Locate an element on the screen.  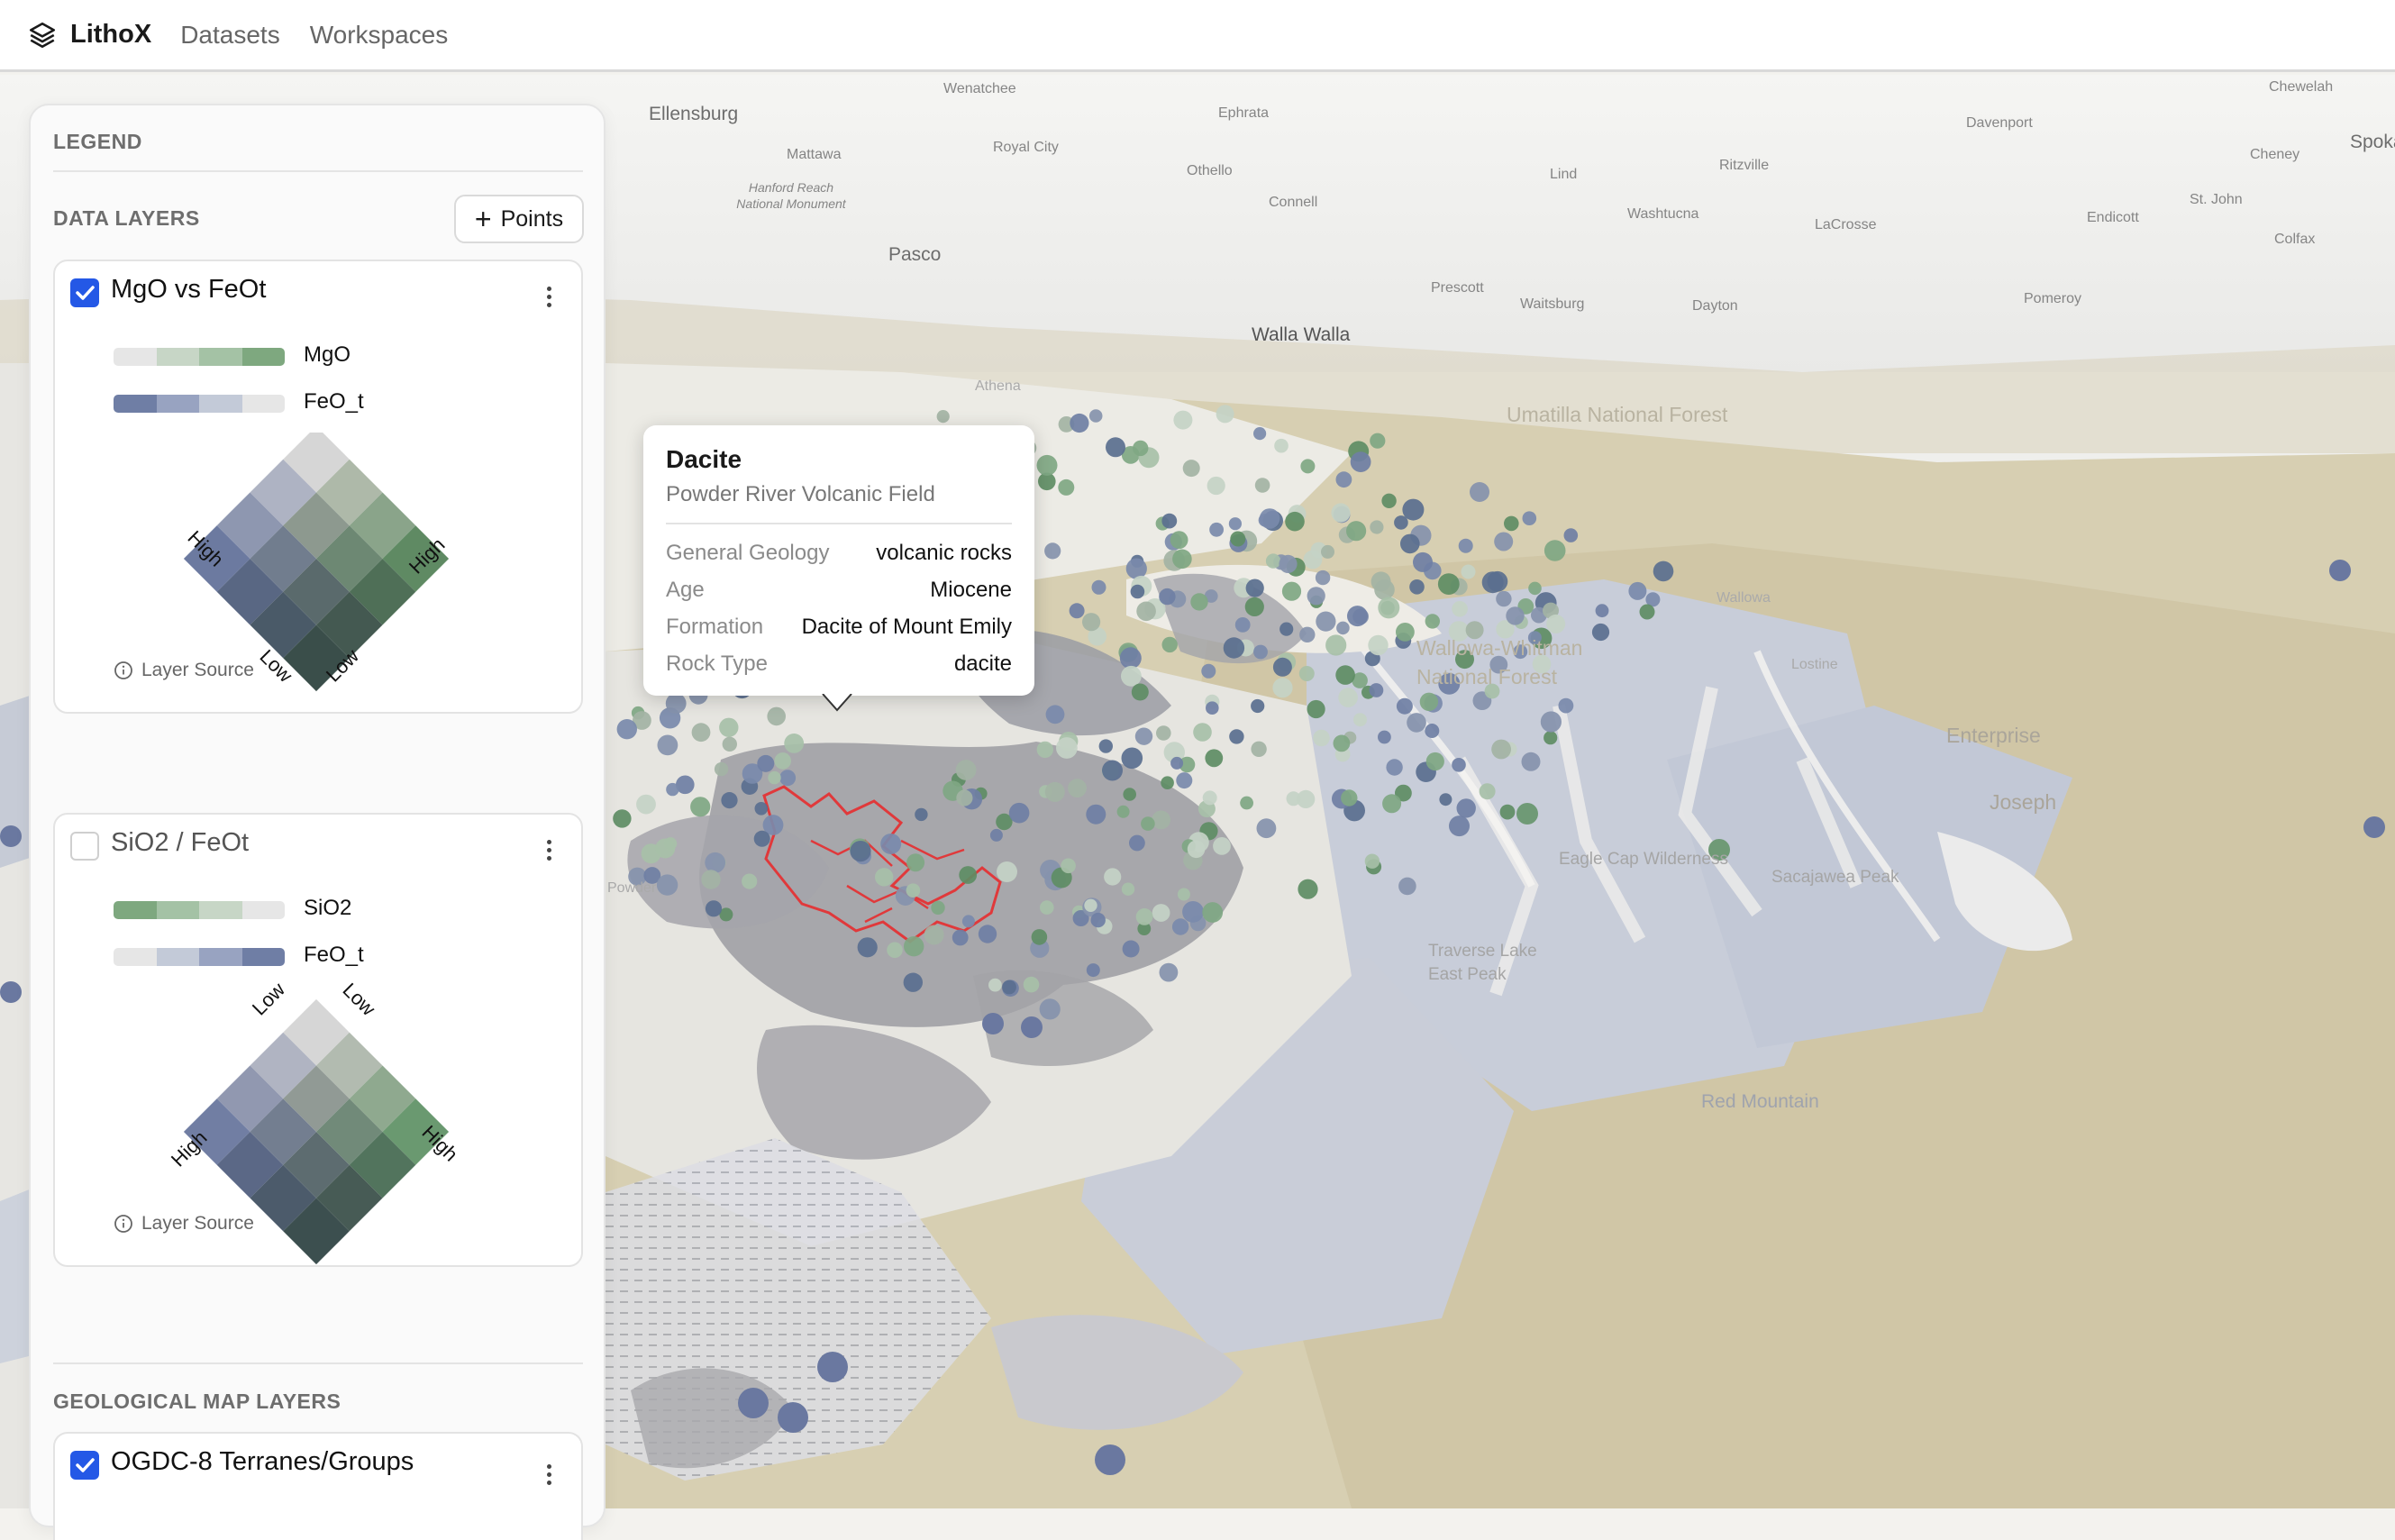
layer-source-link: Layer Source is located at coordinates (184, 1224).